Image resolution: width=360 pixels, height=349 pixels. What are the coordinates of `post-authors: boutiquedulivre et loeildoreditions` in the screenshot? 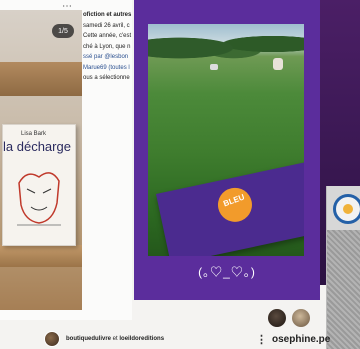 It's located at (104, 339).